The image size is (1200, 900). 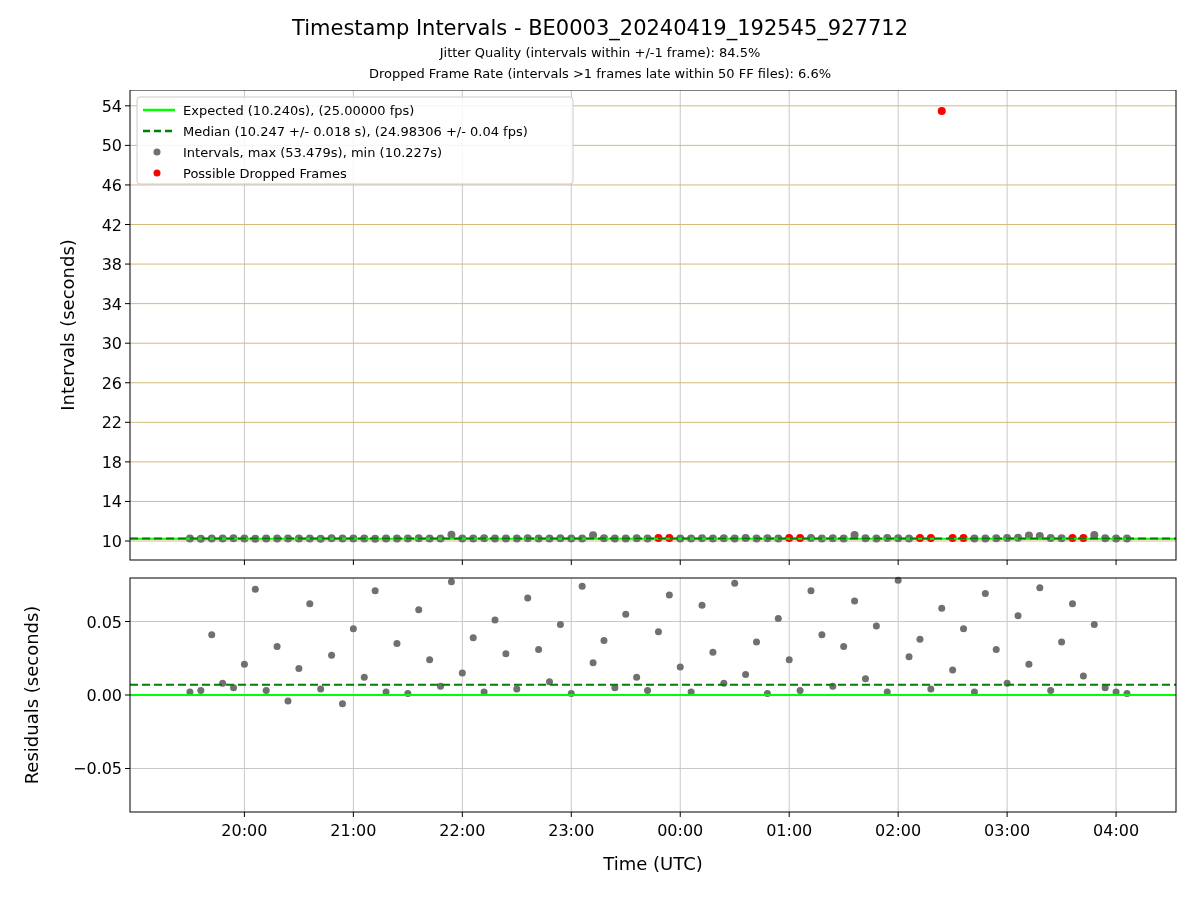 I want to click on y-tick-label: 10, so click(x=111, y=541).